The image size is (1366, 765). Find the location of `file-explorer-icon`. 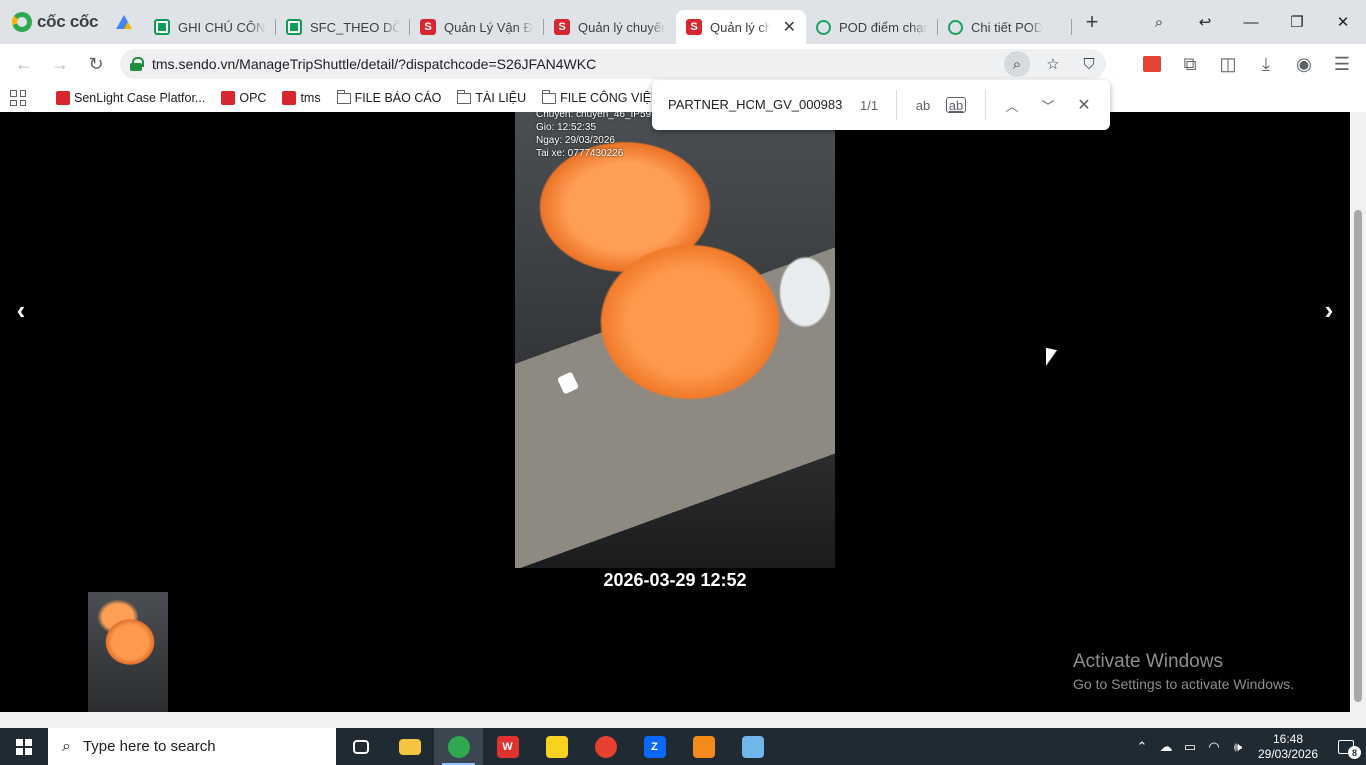

file-explorer-icon is located at coordinates (409, 746).